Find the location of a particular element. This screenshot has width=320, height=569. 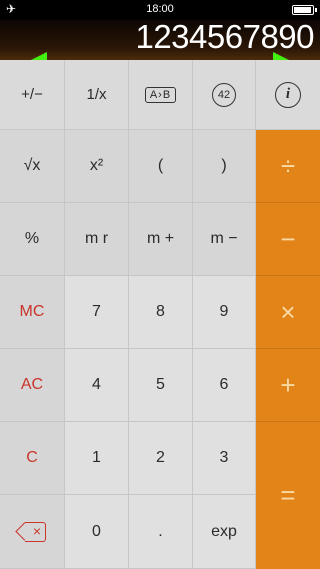

digit-5-button: 5 is located at coordinates (161, 385).